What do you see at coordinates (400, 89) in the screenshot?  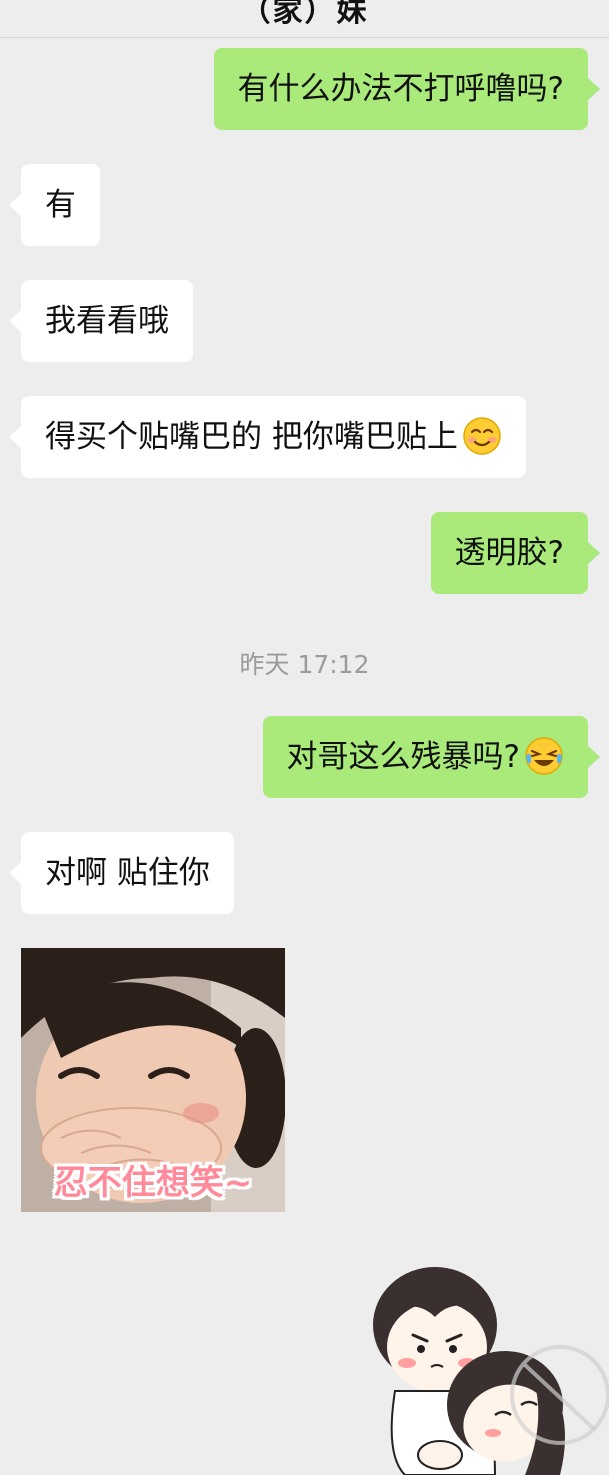 I see `message-text: 有什么办法不打呼噜吗?` at bounding box center [400, 89].